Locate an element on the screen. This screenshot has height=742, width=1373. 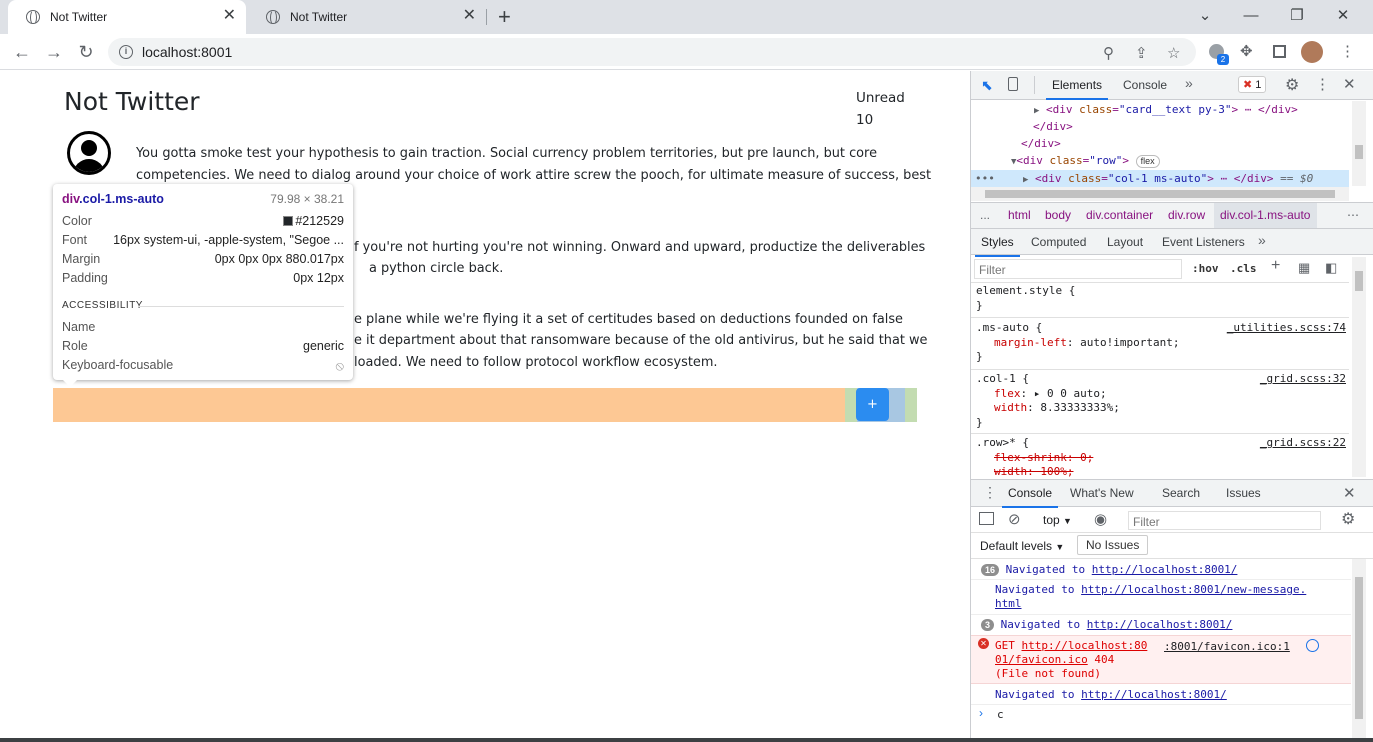
address-bar: i localhost:8001 ⚲ ⇪ ☆ is located at coordinates (652, 52).